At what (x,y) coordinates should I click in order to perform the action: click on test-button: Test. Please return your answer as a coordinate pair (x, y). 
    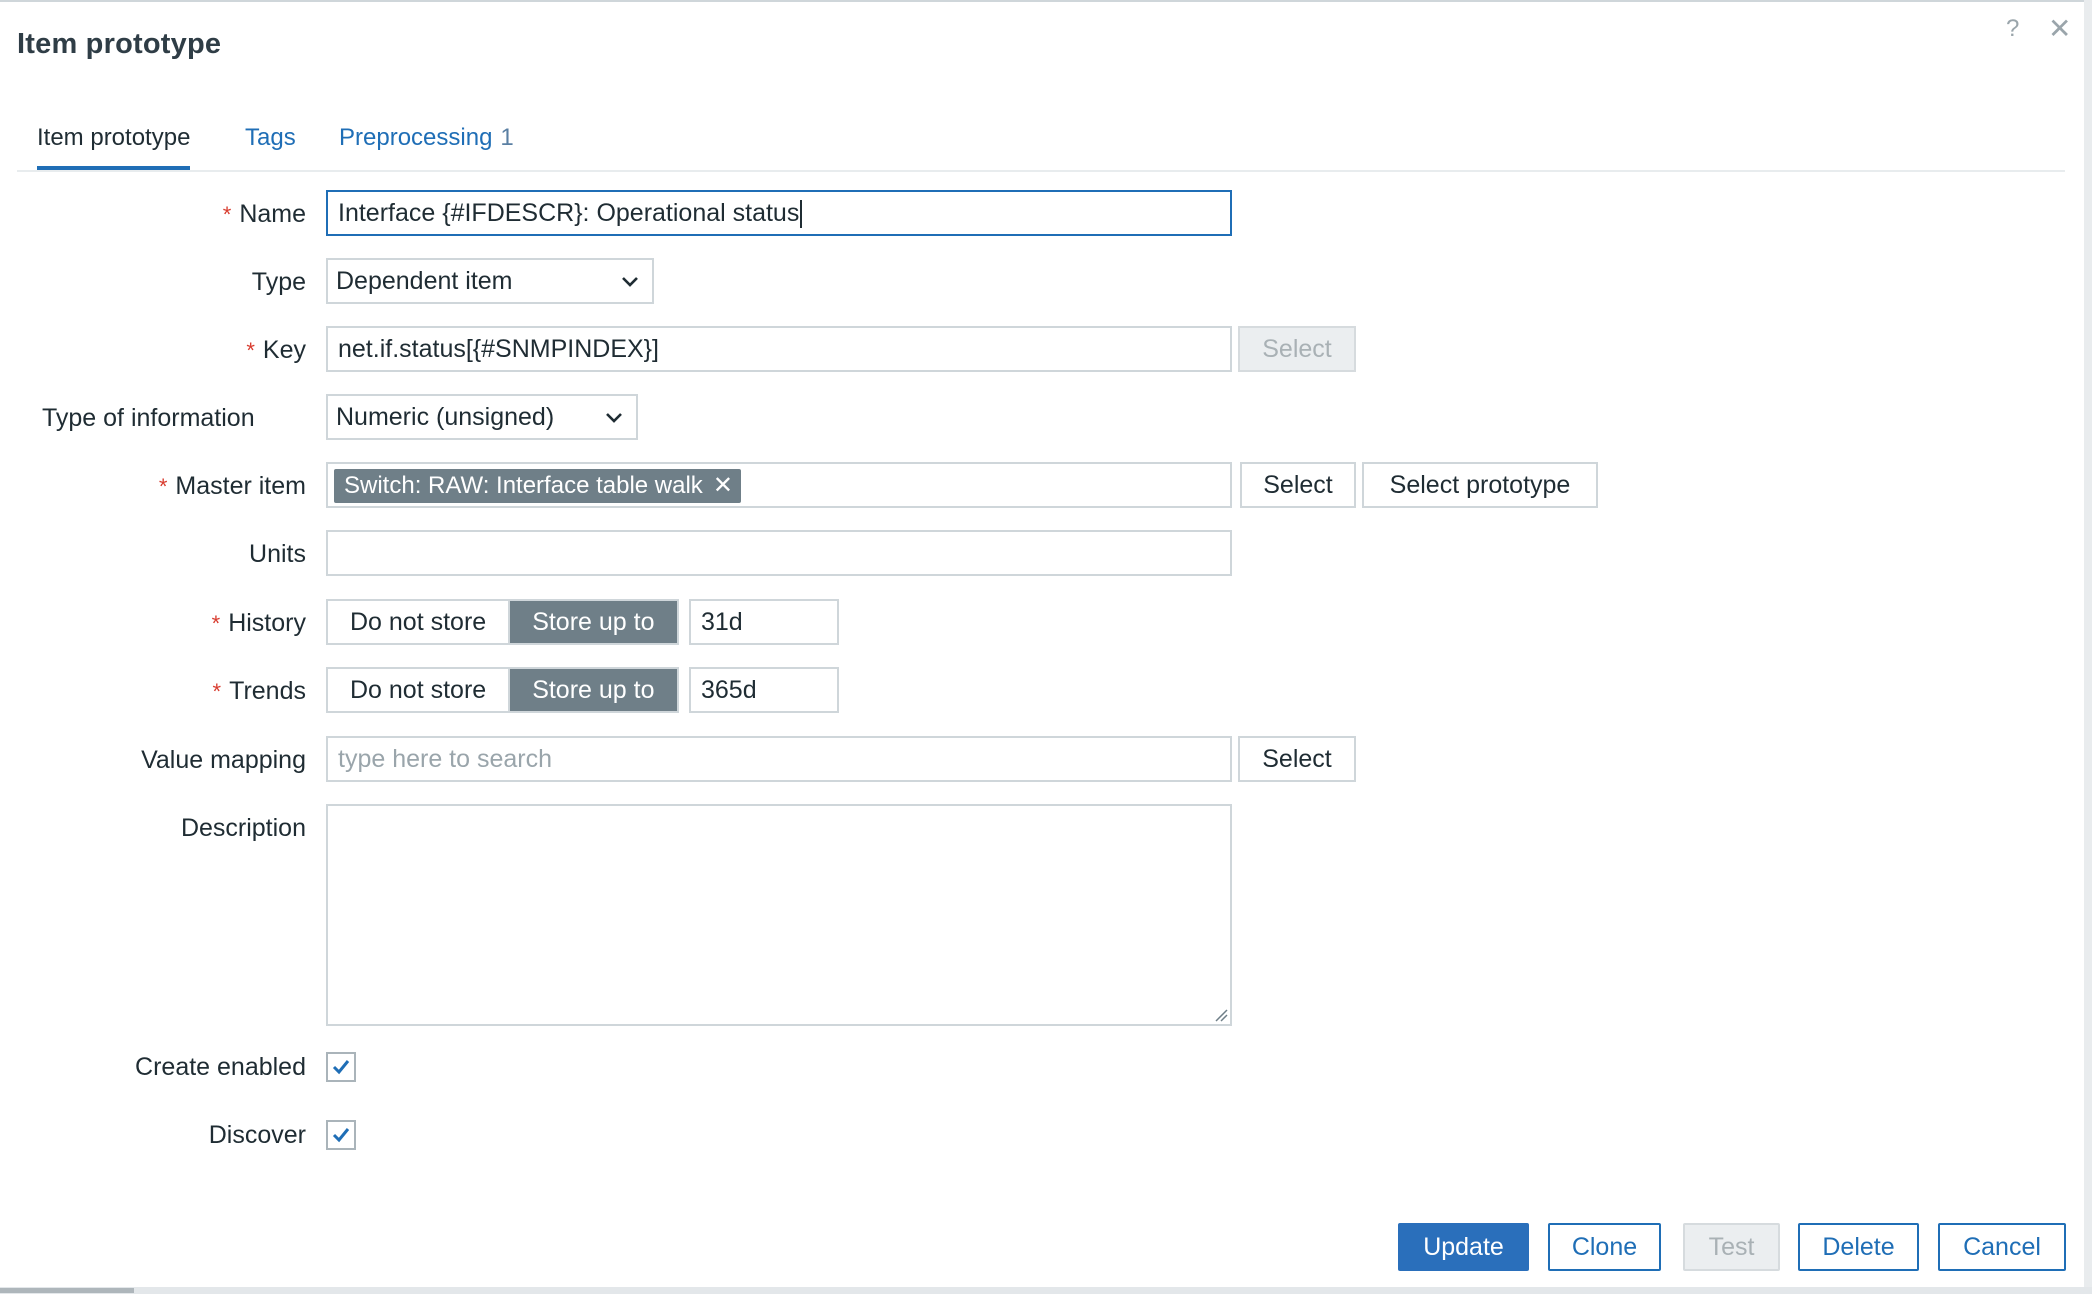
    Looking at the image, I should click on (1731, 1247).